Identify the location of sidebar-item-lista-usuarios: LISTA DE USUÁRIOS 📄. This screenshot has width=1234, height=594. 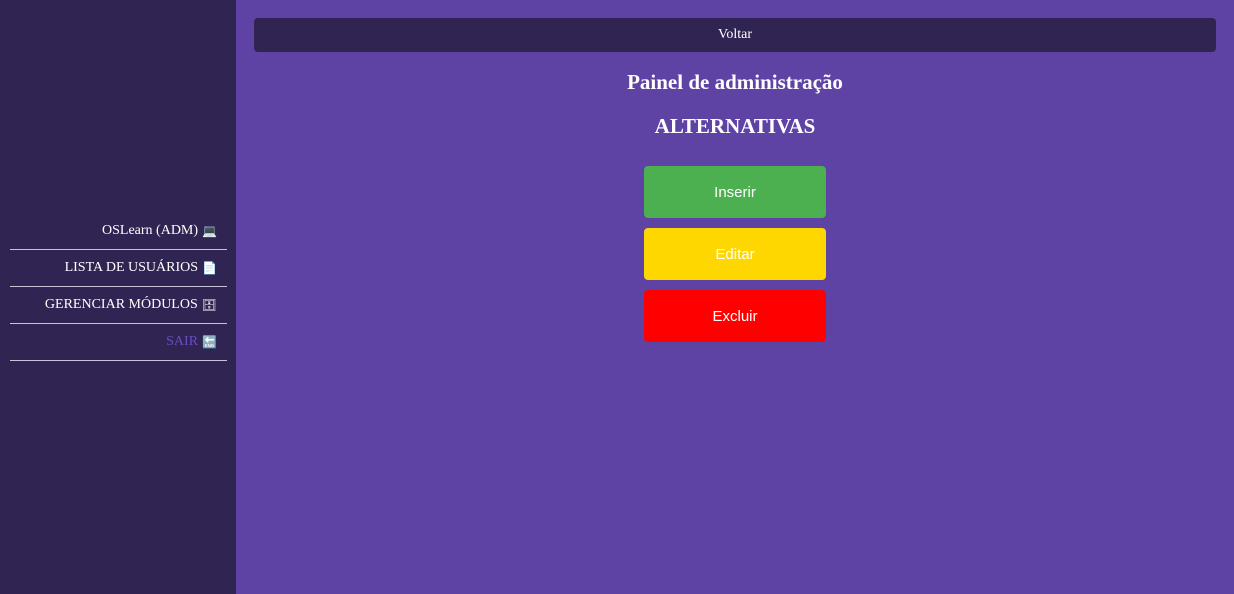
(118, 268).